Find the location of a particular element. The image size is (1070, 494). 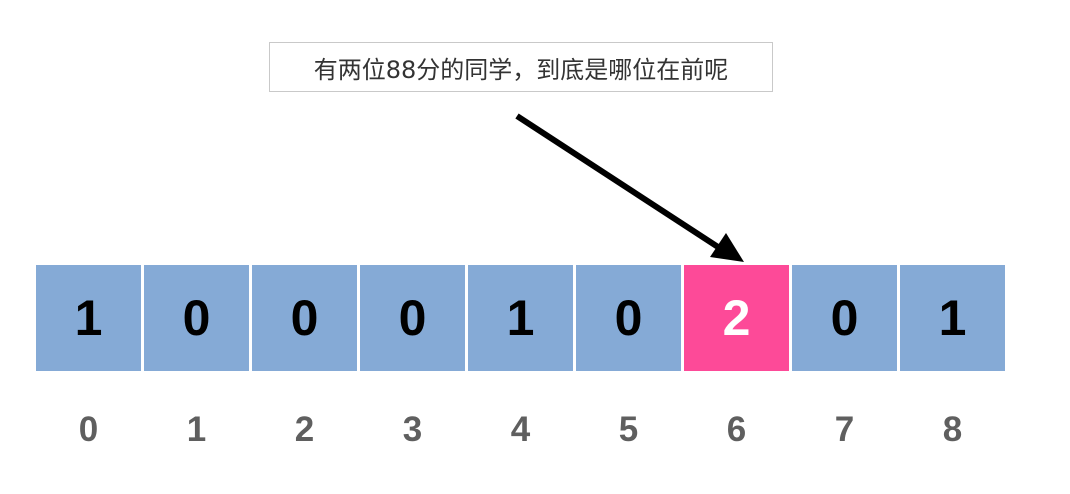

array-index-label: 4 is located at coordinates (520, 429).